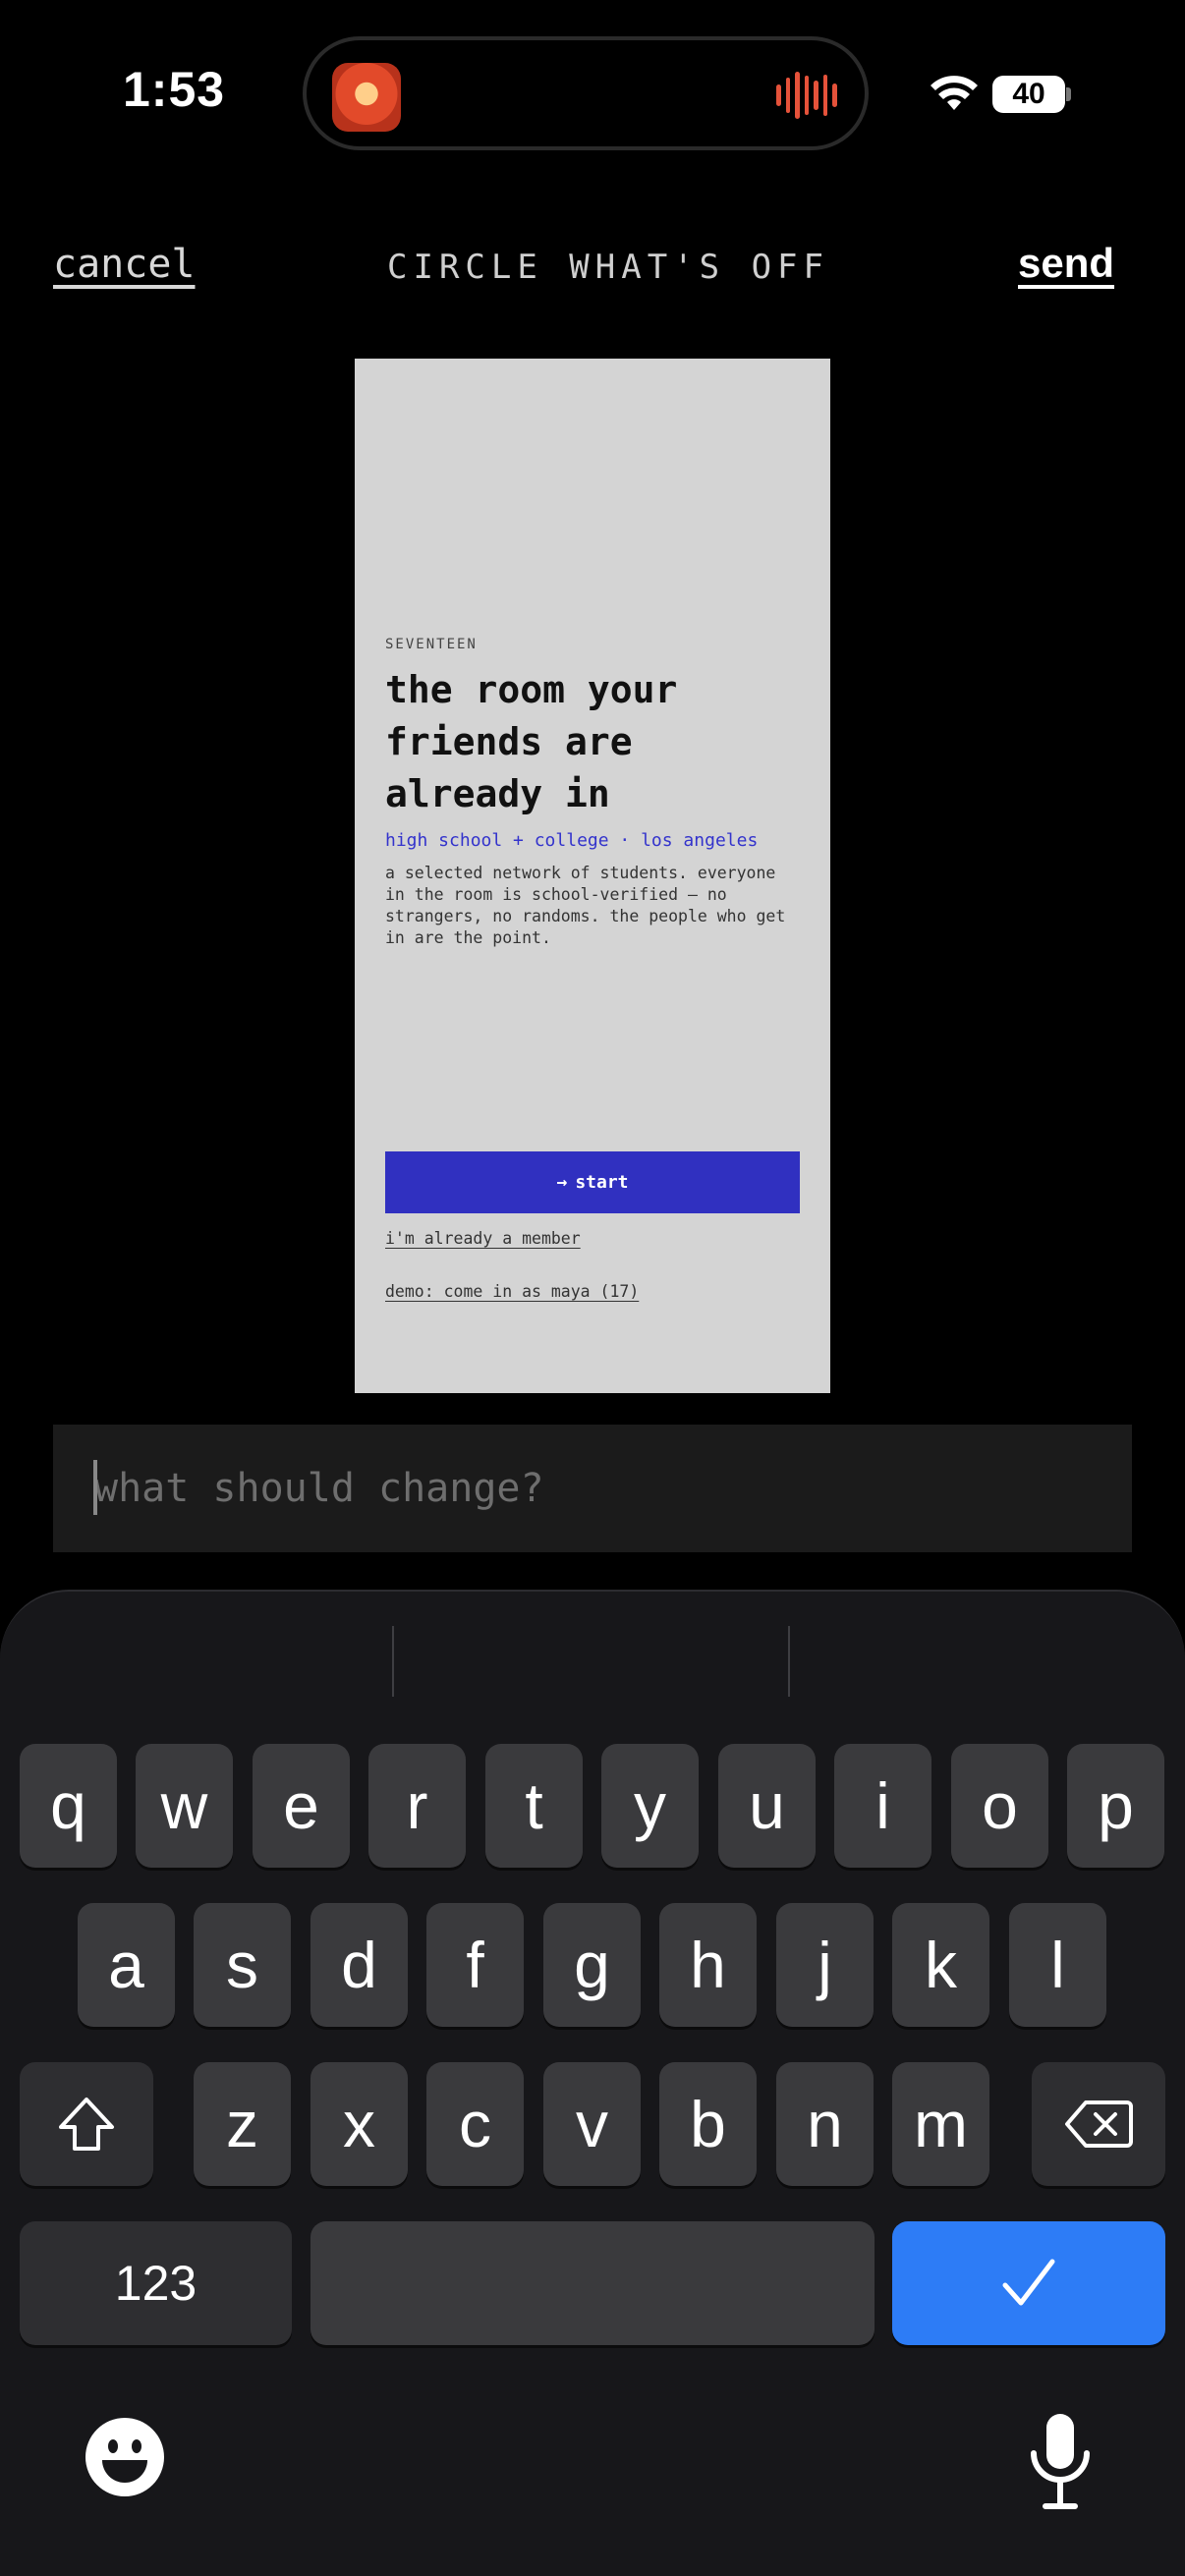  I want to click on headline-line: already in, so click(498, 793).